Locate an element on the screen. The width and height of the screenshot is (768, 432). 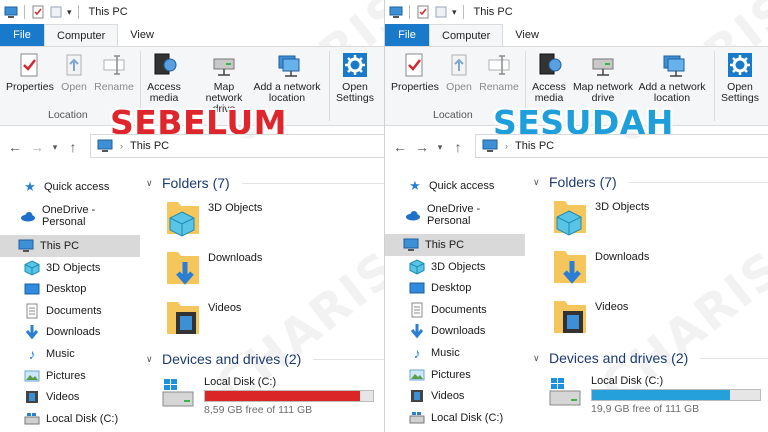
properties-label: Properties is located at coordinates (30, 87).